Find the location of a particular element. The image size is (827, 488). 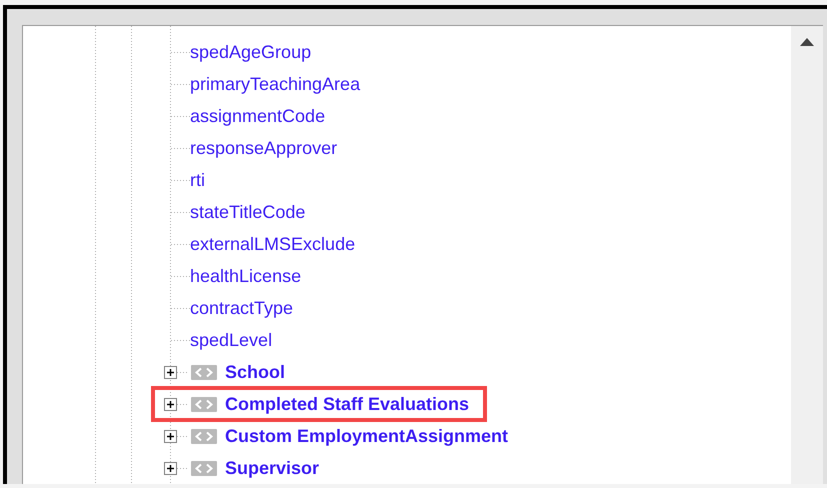

field-item: healthLicense is located at coordinates (246, 276).